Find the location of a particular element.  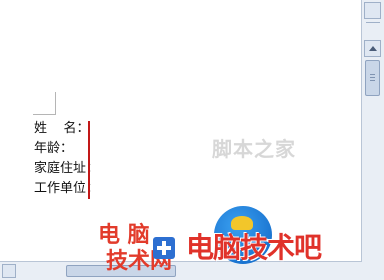

site-watermark-text: 脚本之家 is located at coordinates (254, 149).